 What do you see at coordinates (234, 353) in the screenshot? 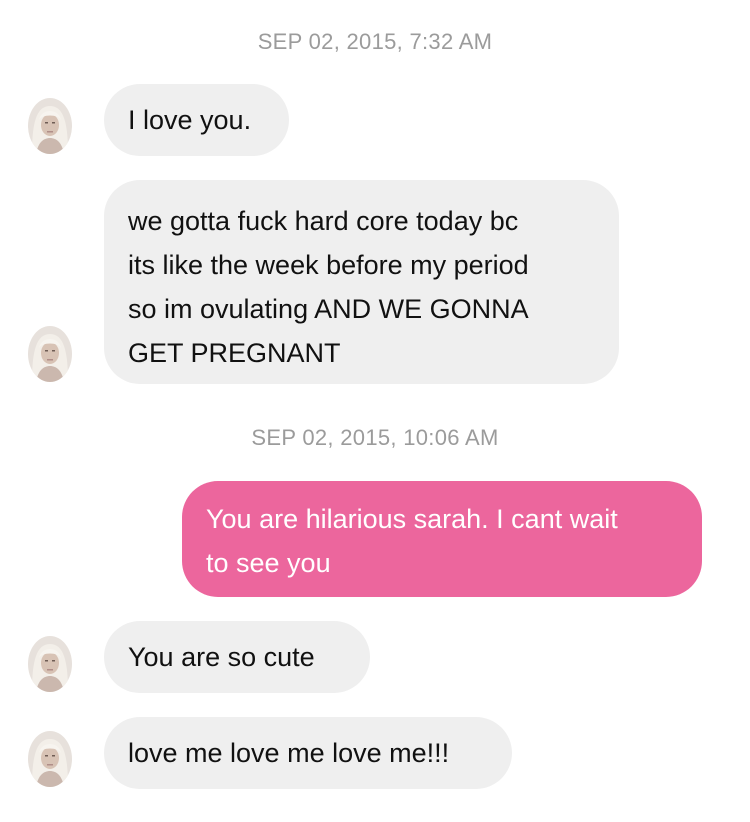
I see `message-line: GET PREGNANT` at bounding box center [234, 353].